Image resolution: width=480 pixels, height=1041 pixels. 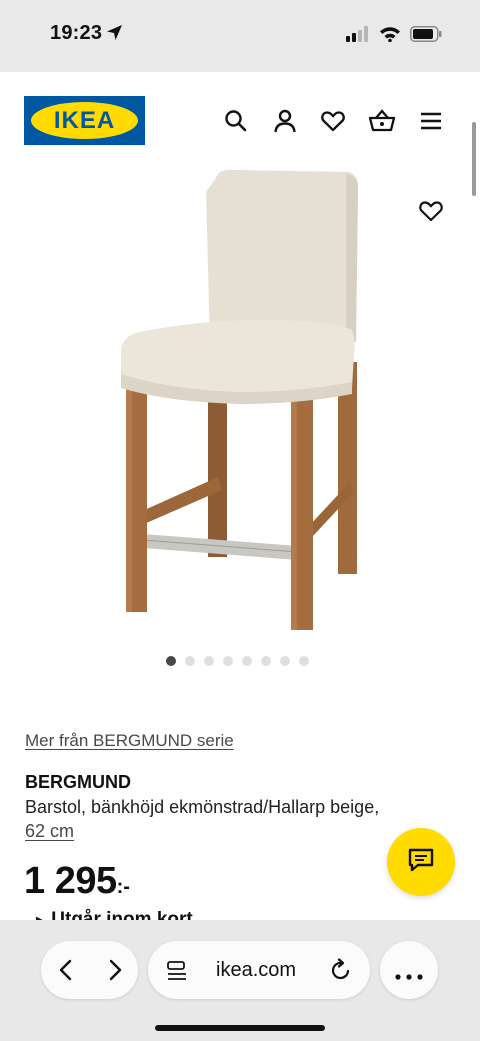 What do you see at coordinates (431, 211) in the screenshot?
I see `add-to-favorites-icon` at bounding box center [431, 211].